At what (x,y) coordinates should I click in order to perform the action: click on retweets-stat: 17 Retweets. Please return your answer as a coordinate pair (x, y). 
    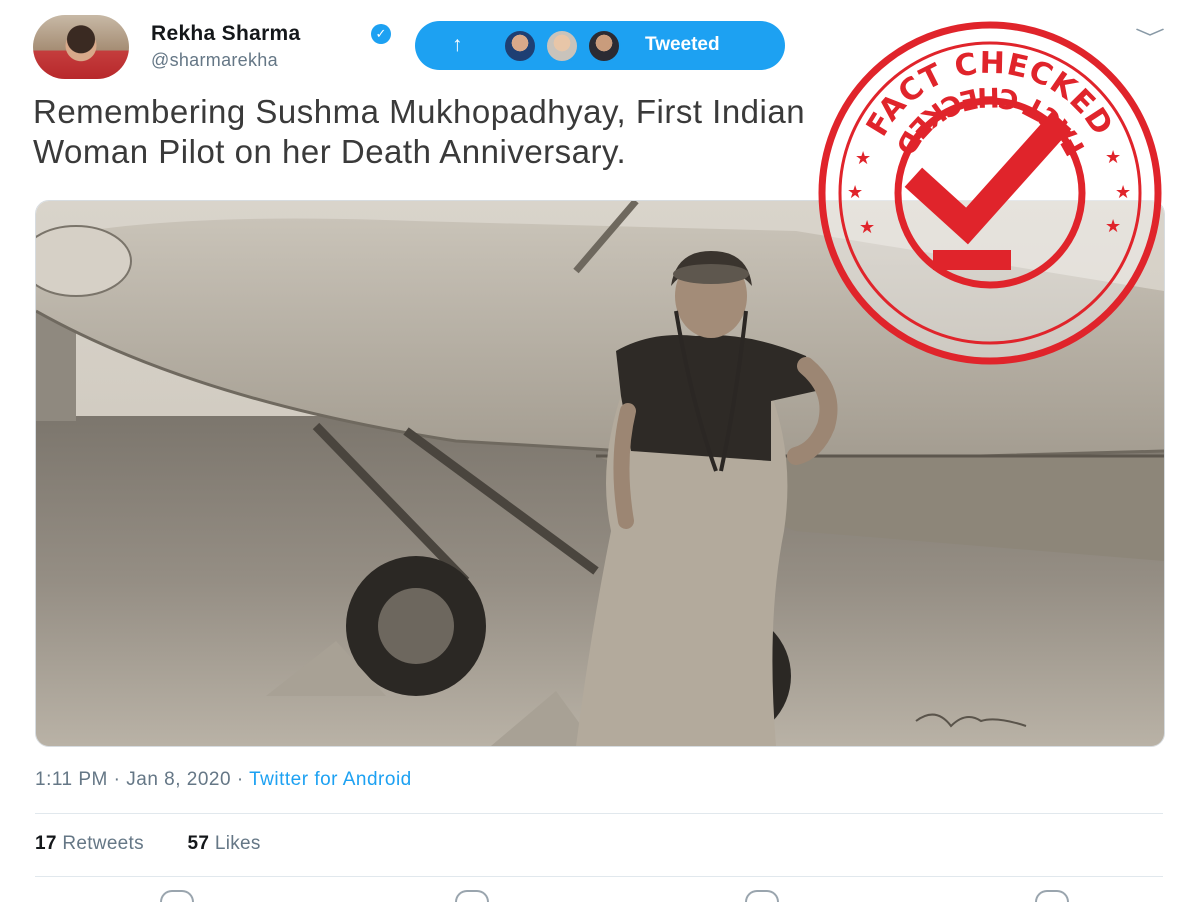
    Looking at the image, I should click on (89, 844).